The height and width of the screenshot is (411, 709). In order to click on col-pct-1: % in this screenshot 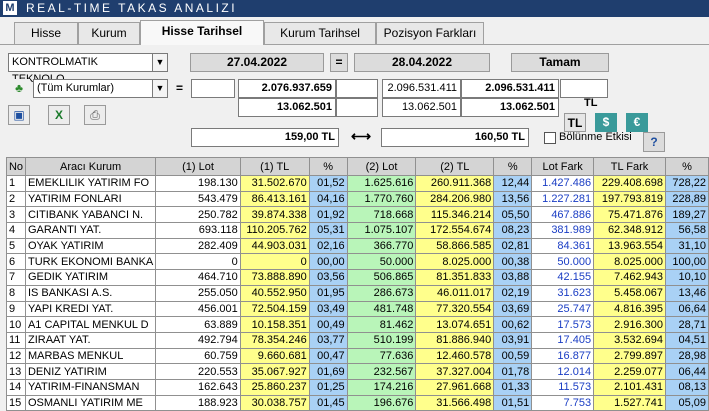, I will do `click(328, 166)`.